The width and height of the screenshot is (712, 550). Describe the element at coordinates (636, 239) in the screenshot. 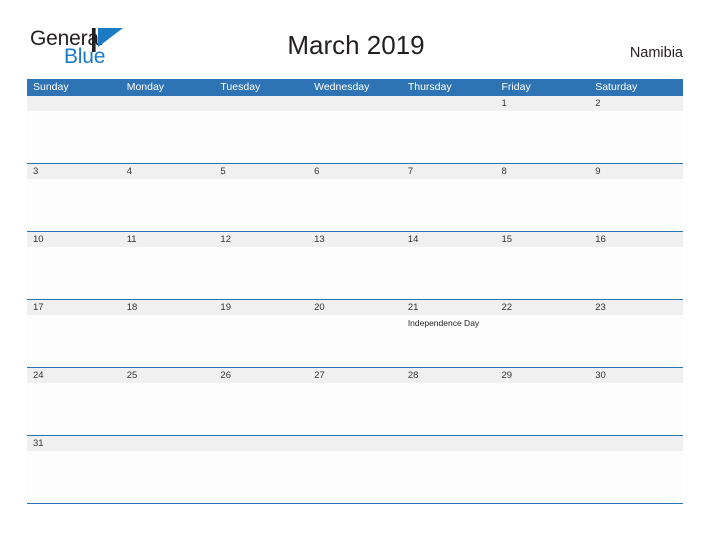

I see `day-number: 16` at that location.